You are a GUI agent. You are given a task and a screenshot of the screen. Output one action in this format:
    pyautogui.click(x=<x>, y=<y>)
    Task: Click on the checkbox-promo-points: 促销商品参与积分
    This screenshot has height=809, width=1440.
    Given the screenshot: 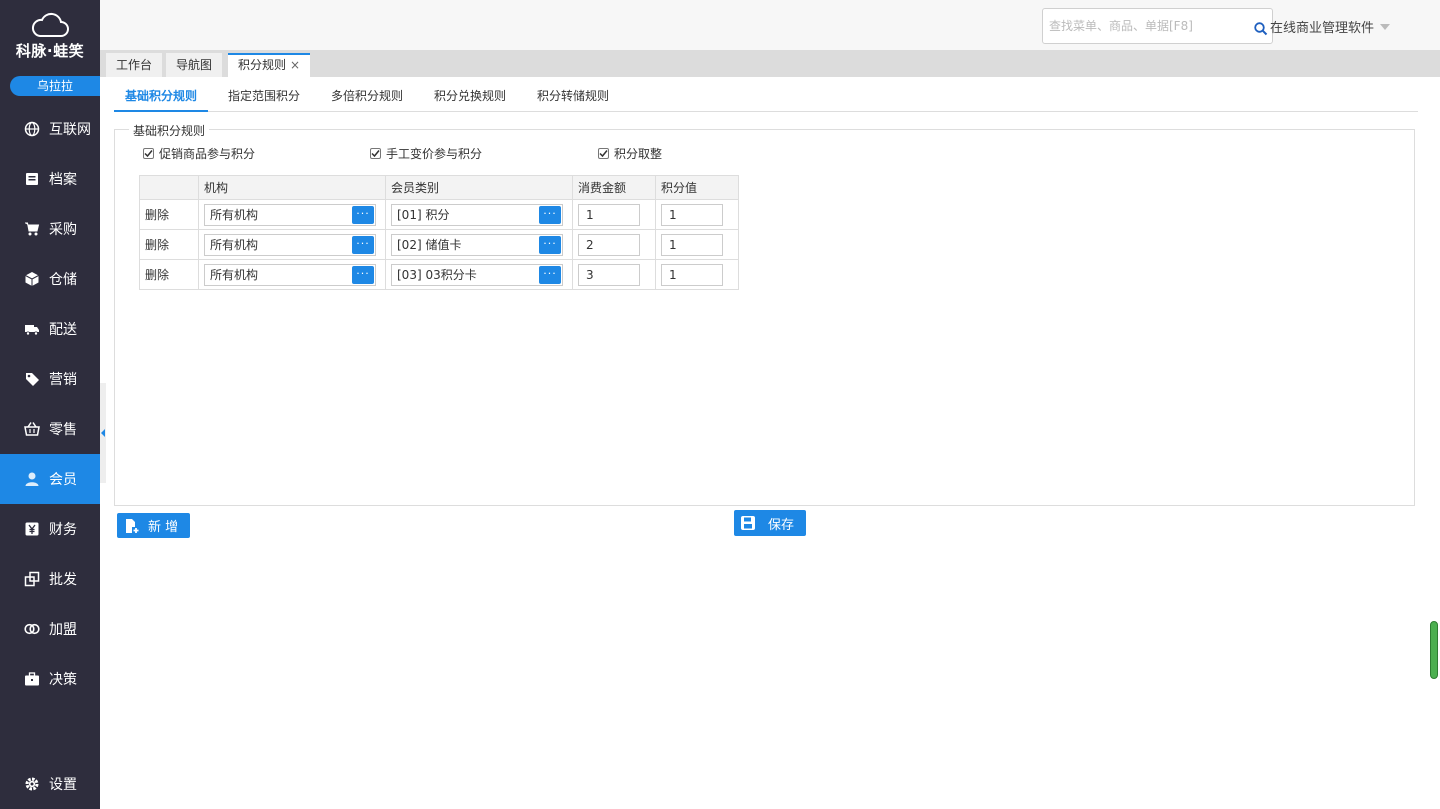 What is the action you would take?
    pyautogui.click(x=199, y=153)
    